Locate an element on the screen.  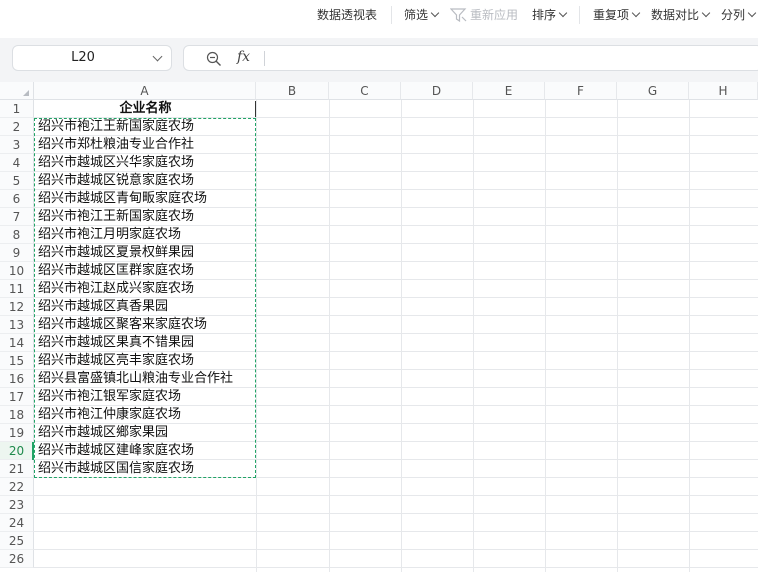
row-header-14: 14 is located at coordinates (17, 343).